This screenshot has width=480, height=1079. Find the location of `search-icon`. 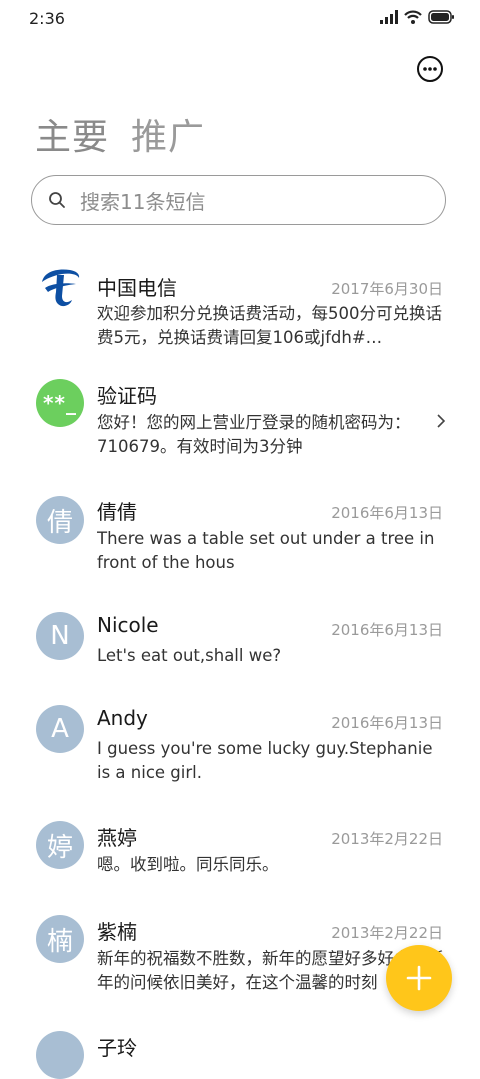

search-icon is located at coordinates (57, 200).